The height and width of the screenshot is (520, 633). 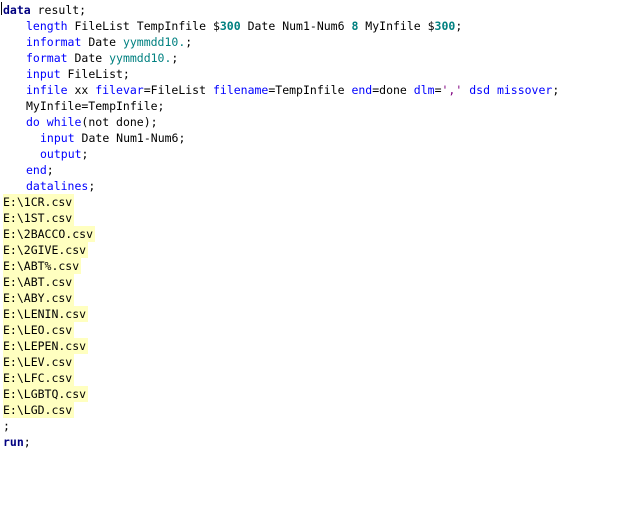 I want to click on dataline: E:\2BACCO.csv, so click(x=49, y=234).